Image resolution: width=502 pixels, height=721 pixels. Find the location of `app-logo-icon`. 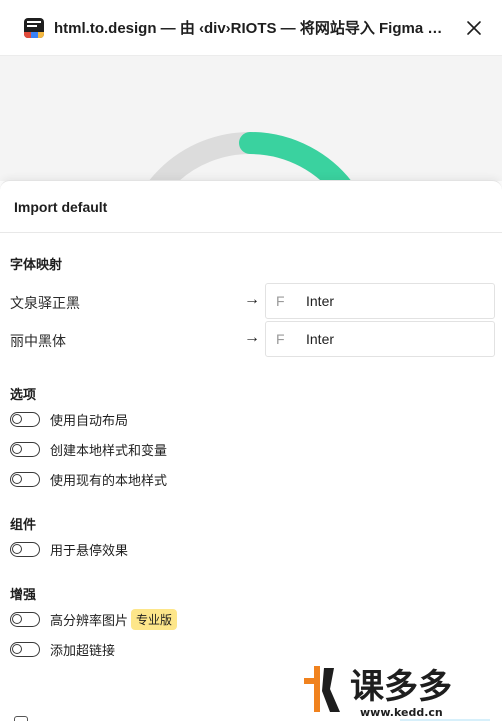

app-logo-icon is located at coordinates (34, 27).